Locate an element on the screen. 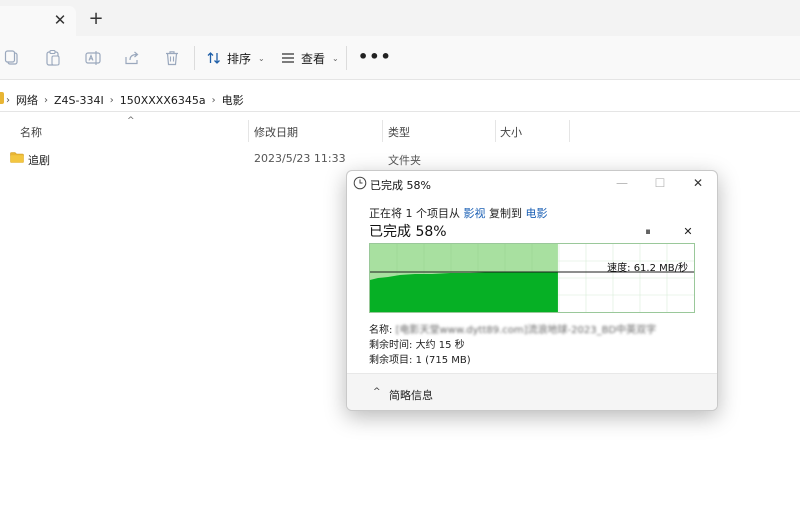  breadcrumb-item-movies: 电影 is located at coordinates (233, 100).